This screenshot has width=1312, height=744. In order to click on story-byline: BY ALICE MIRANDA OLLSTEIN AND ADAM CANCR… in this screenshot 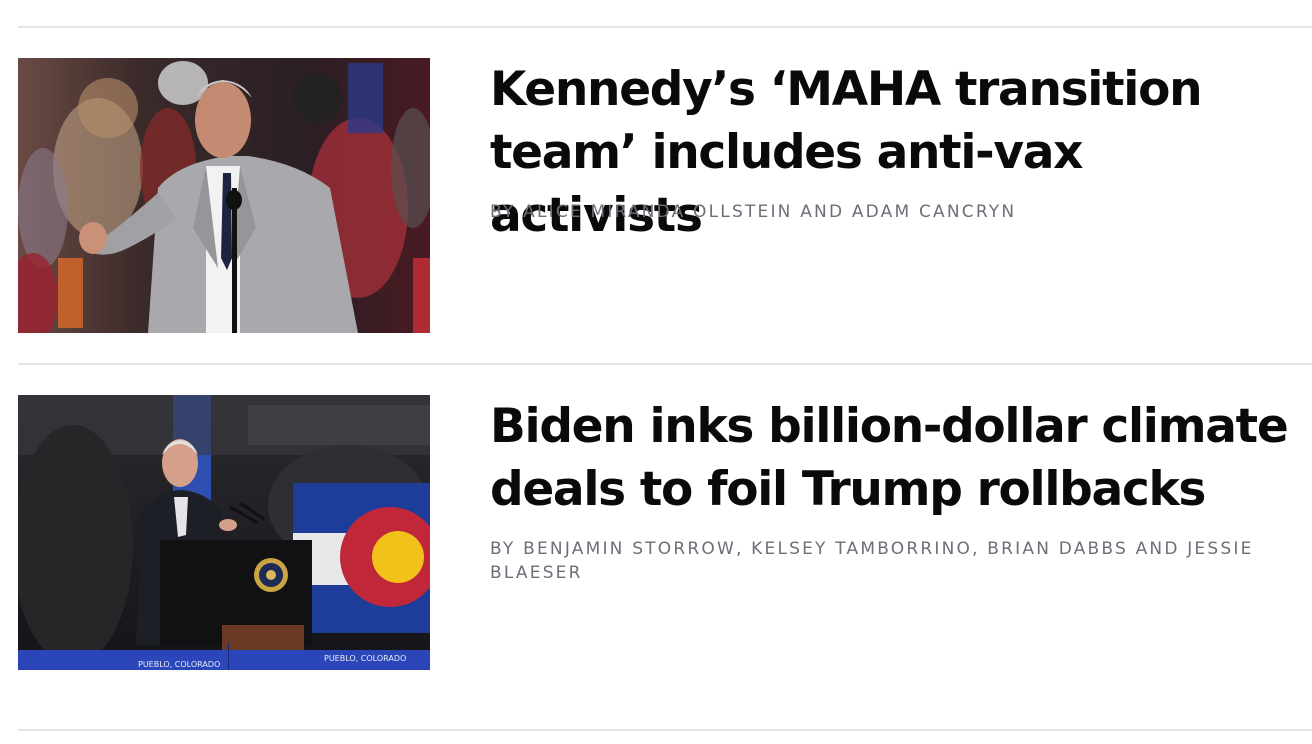, I will do `click(753, 212)`.